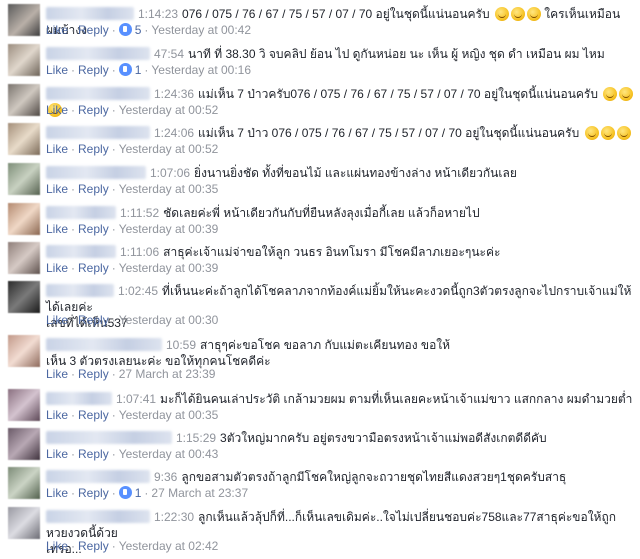 The image size is (640, 559). What do you see at coordinates (139, 213) in the screenshot?
I see `video-timestamp-link: 1:11:52` at bounding box center [139, 213].